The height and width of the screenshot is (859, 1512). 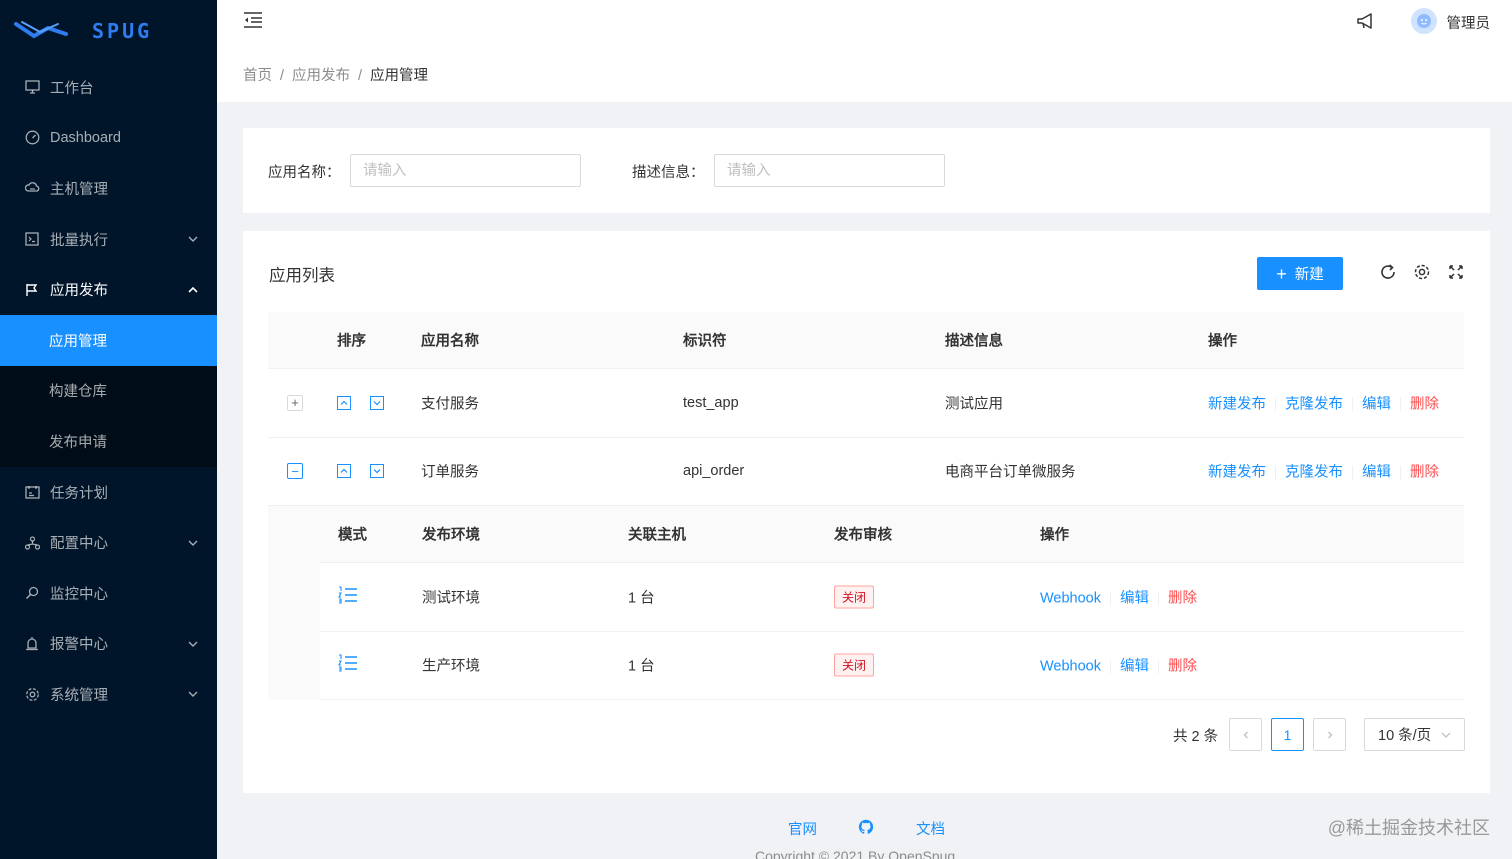 What do you see at coordinates (1424, 21) in the screenshot?
I see `avatar` at bounding box center [1424, 21].